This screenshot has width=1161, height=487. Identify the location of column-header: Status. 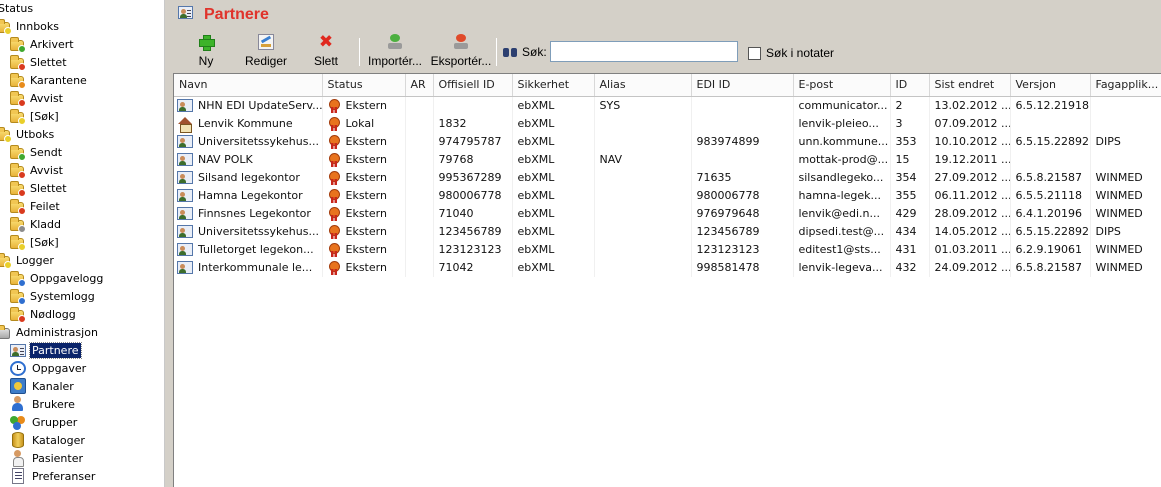
(364, 85).